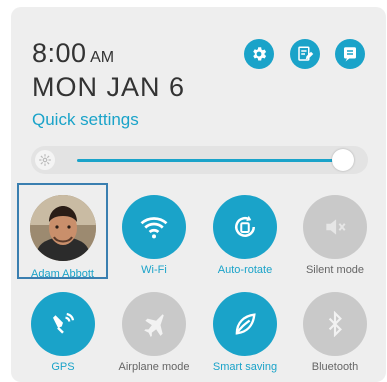 The image size is (387, 382). Describe the element at coordinates (210, 160) in the screenshot. I see `brightness-track` at that location.